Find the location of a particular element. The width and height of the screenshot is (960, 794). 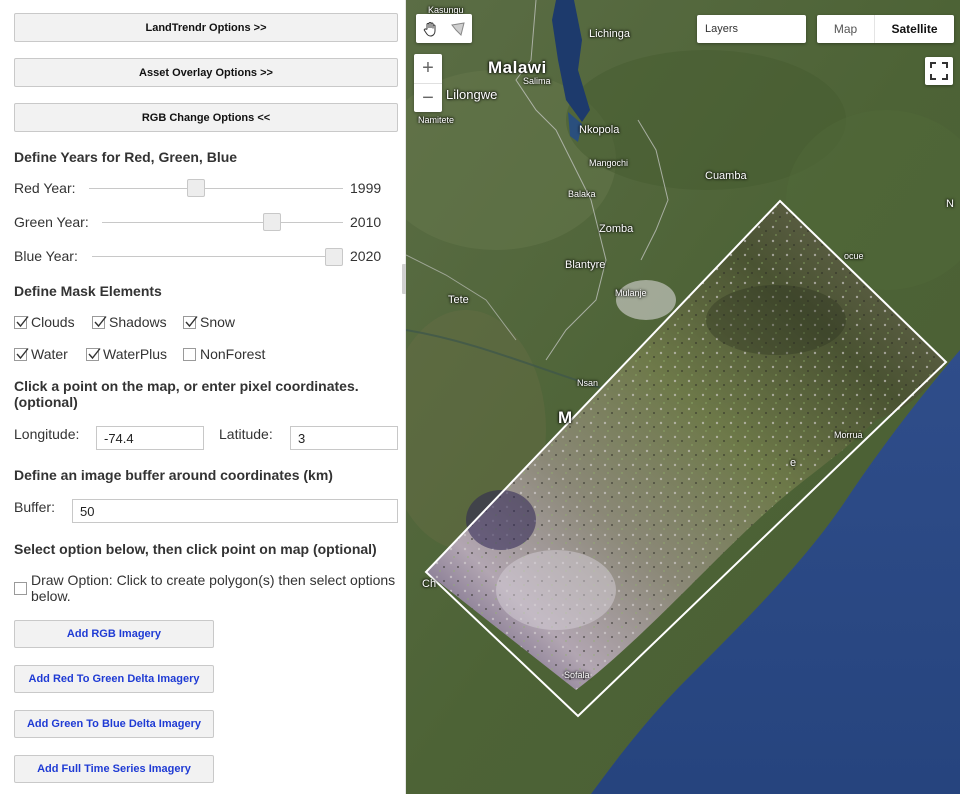

hand-icon is located at coordinates (429, 29).